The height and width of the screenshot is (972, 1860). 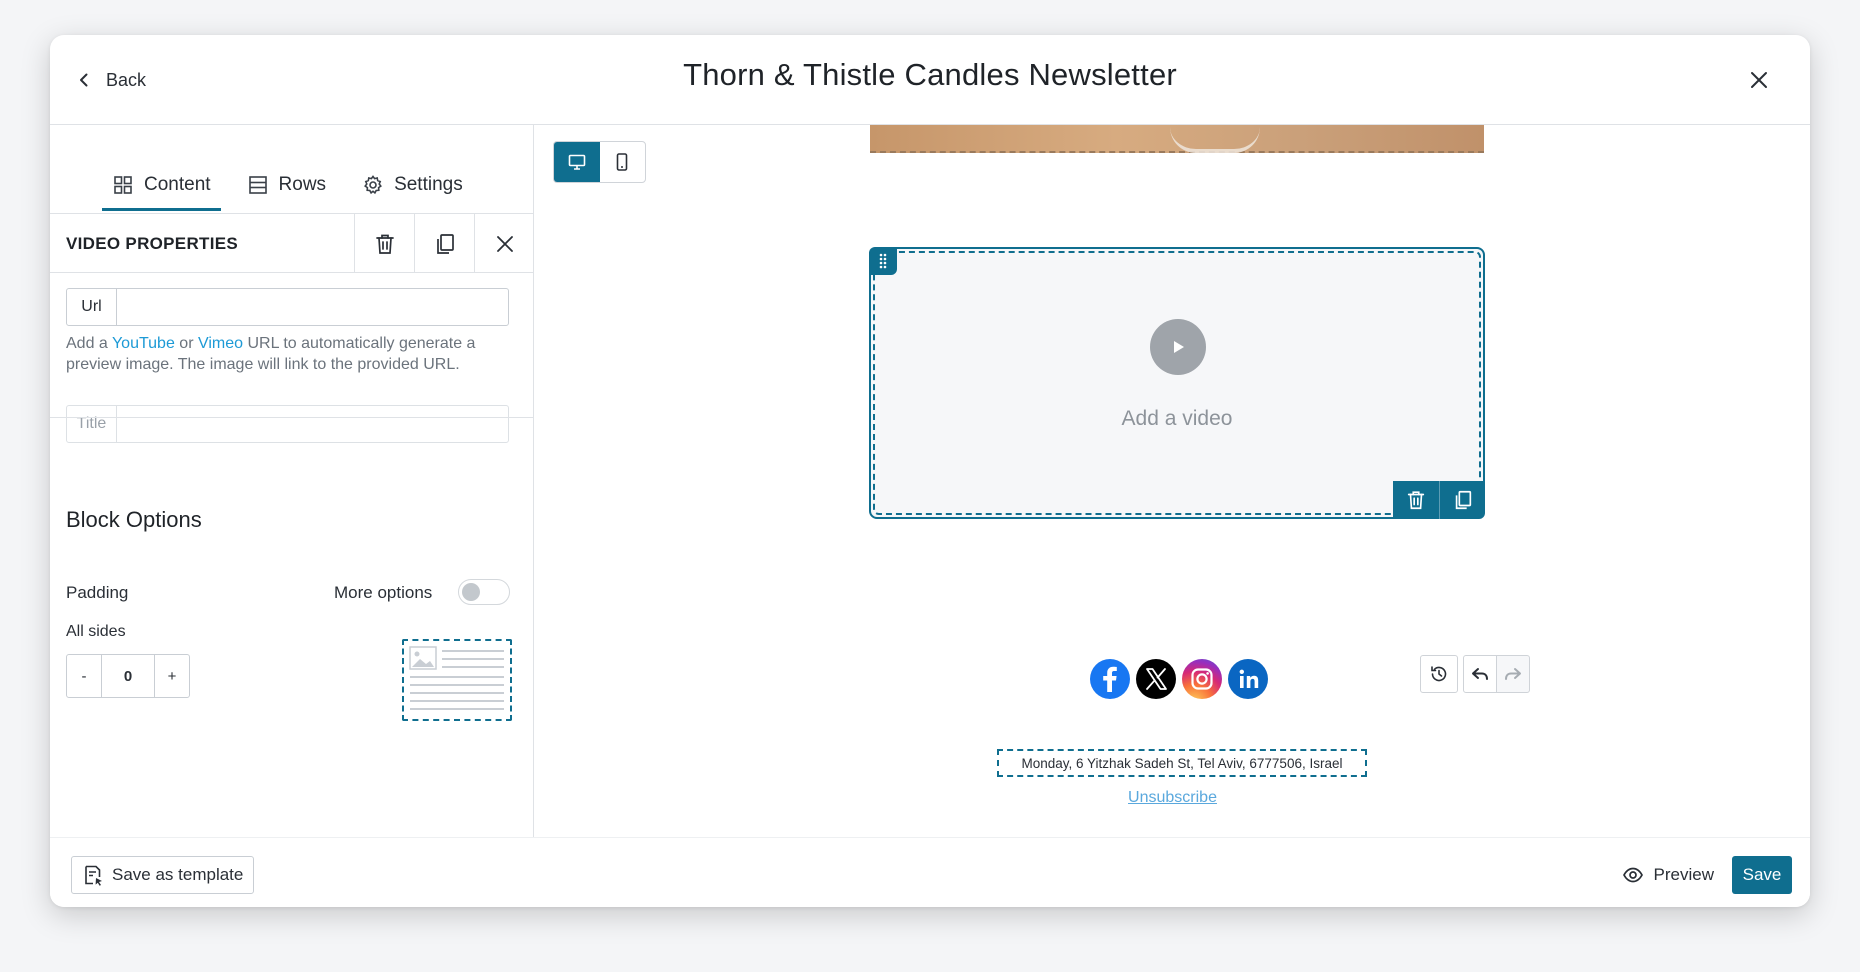 What do you see at coordinates (1762, 875) in the screenshot?
I see `save-button: Save` at bounding box center [1762, 875].